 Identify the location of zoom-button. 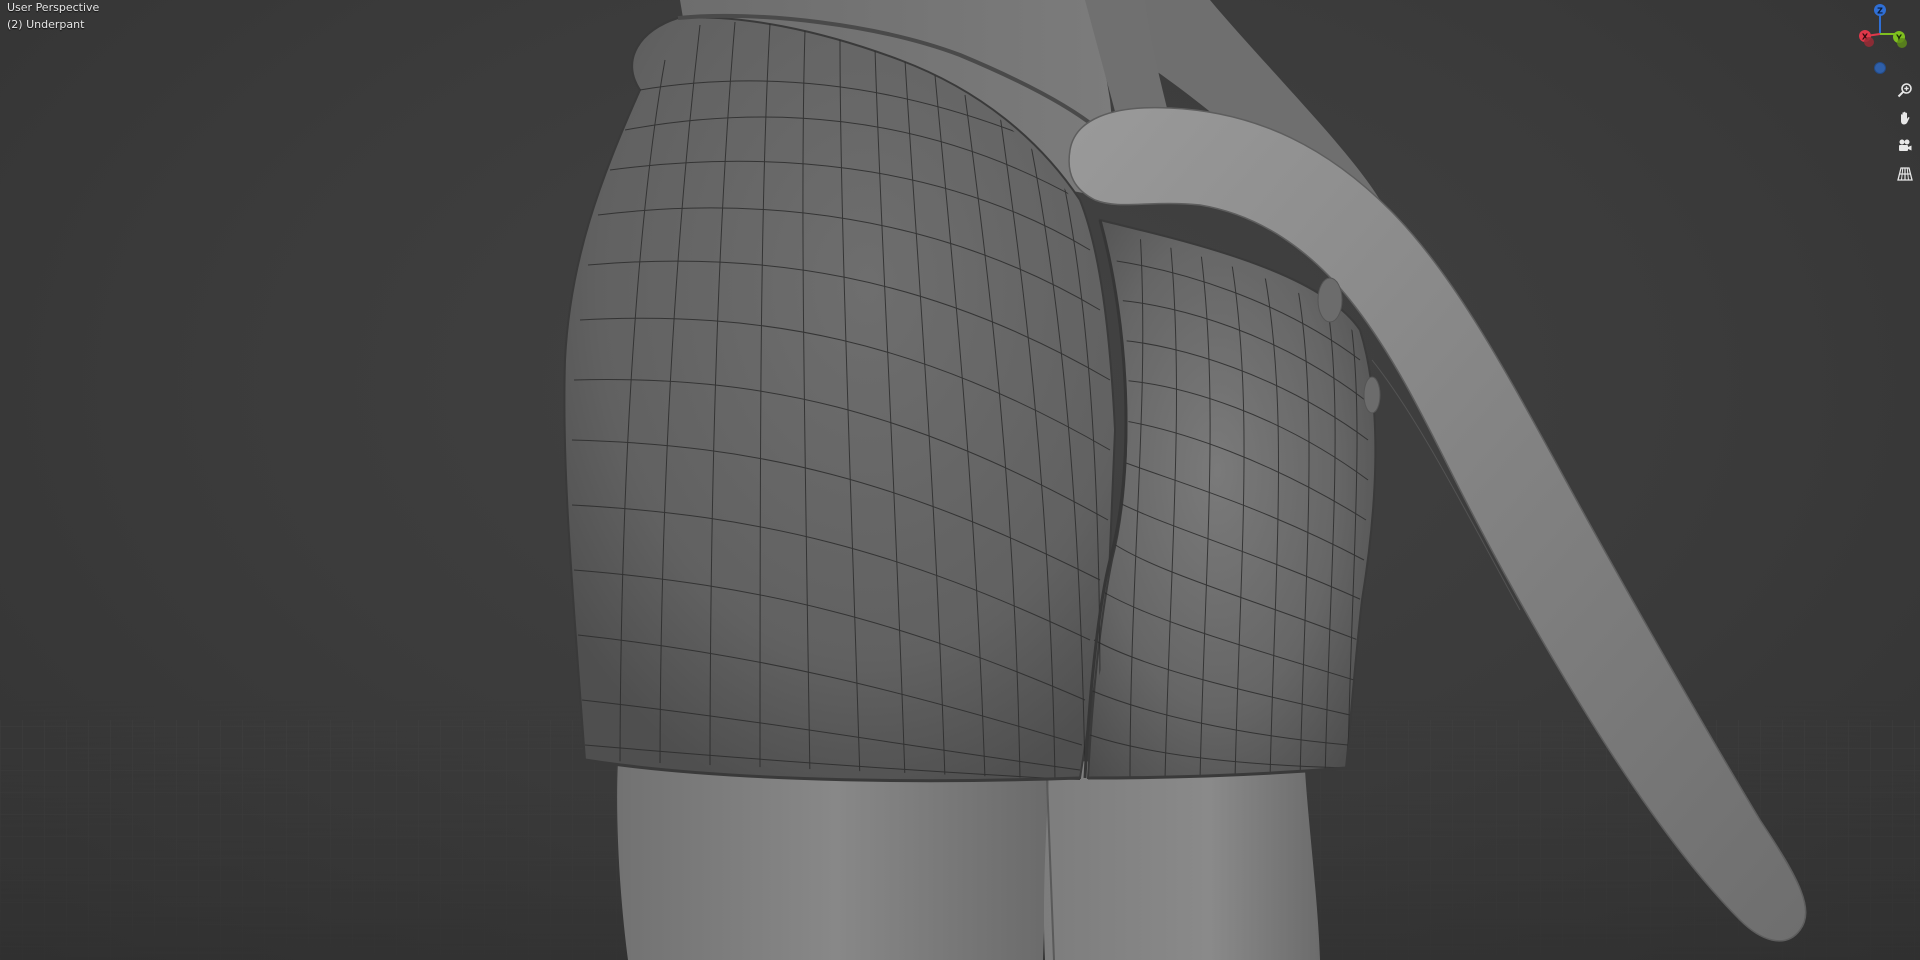
(1905, 90).